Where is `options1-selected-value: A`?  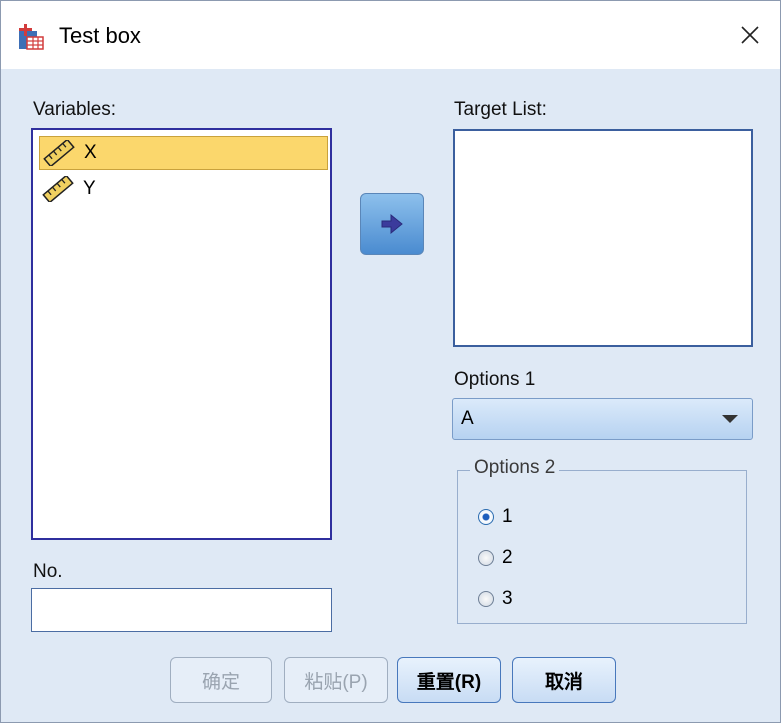
options1-selected-value: A is located at coordinates (467, 418).